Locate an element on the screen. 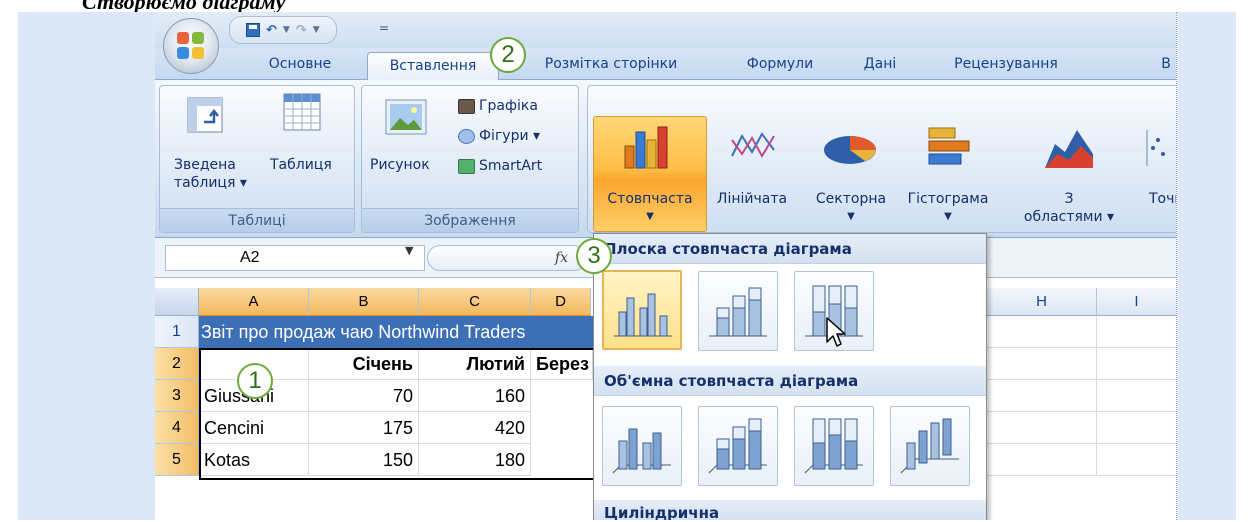 This screenshot has height=522, width=1249. 3d-stacked-column-icon is located at coordinates (737, 446).